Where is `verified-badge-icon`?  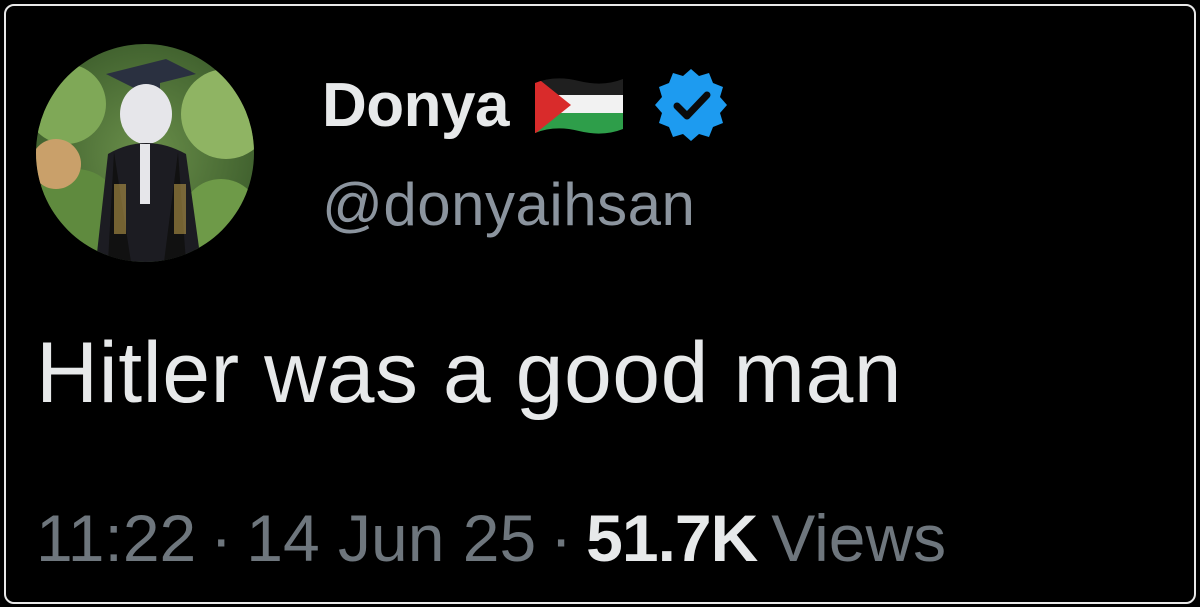 verified-badge-icon is located at coordinates (691, 105).